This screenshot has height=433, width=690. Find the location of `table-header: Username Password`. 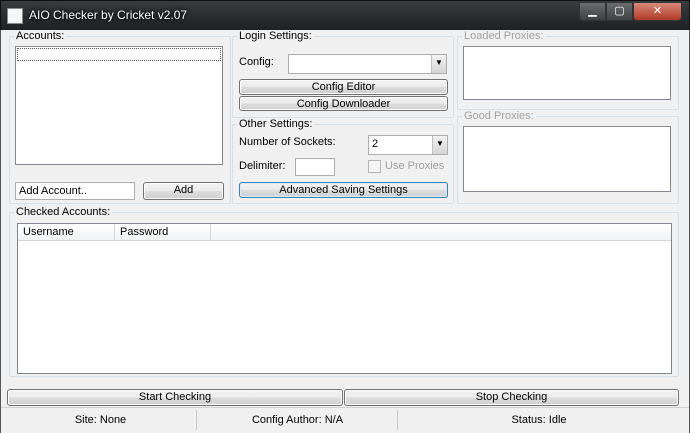

table-header: Username Password is located at coordinates (344, 232).